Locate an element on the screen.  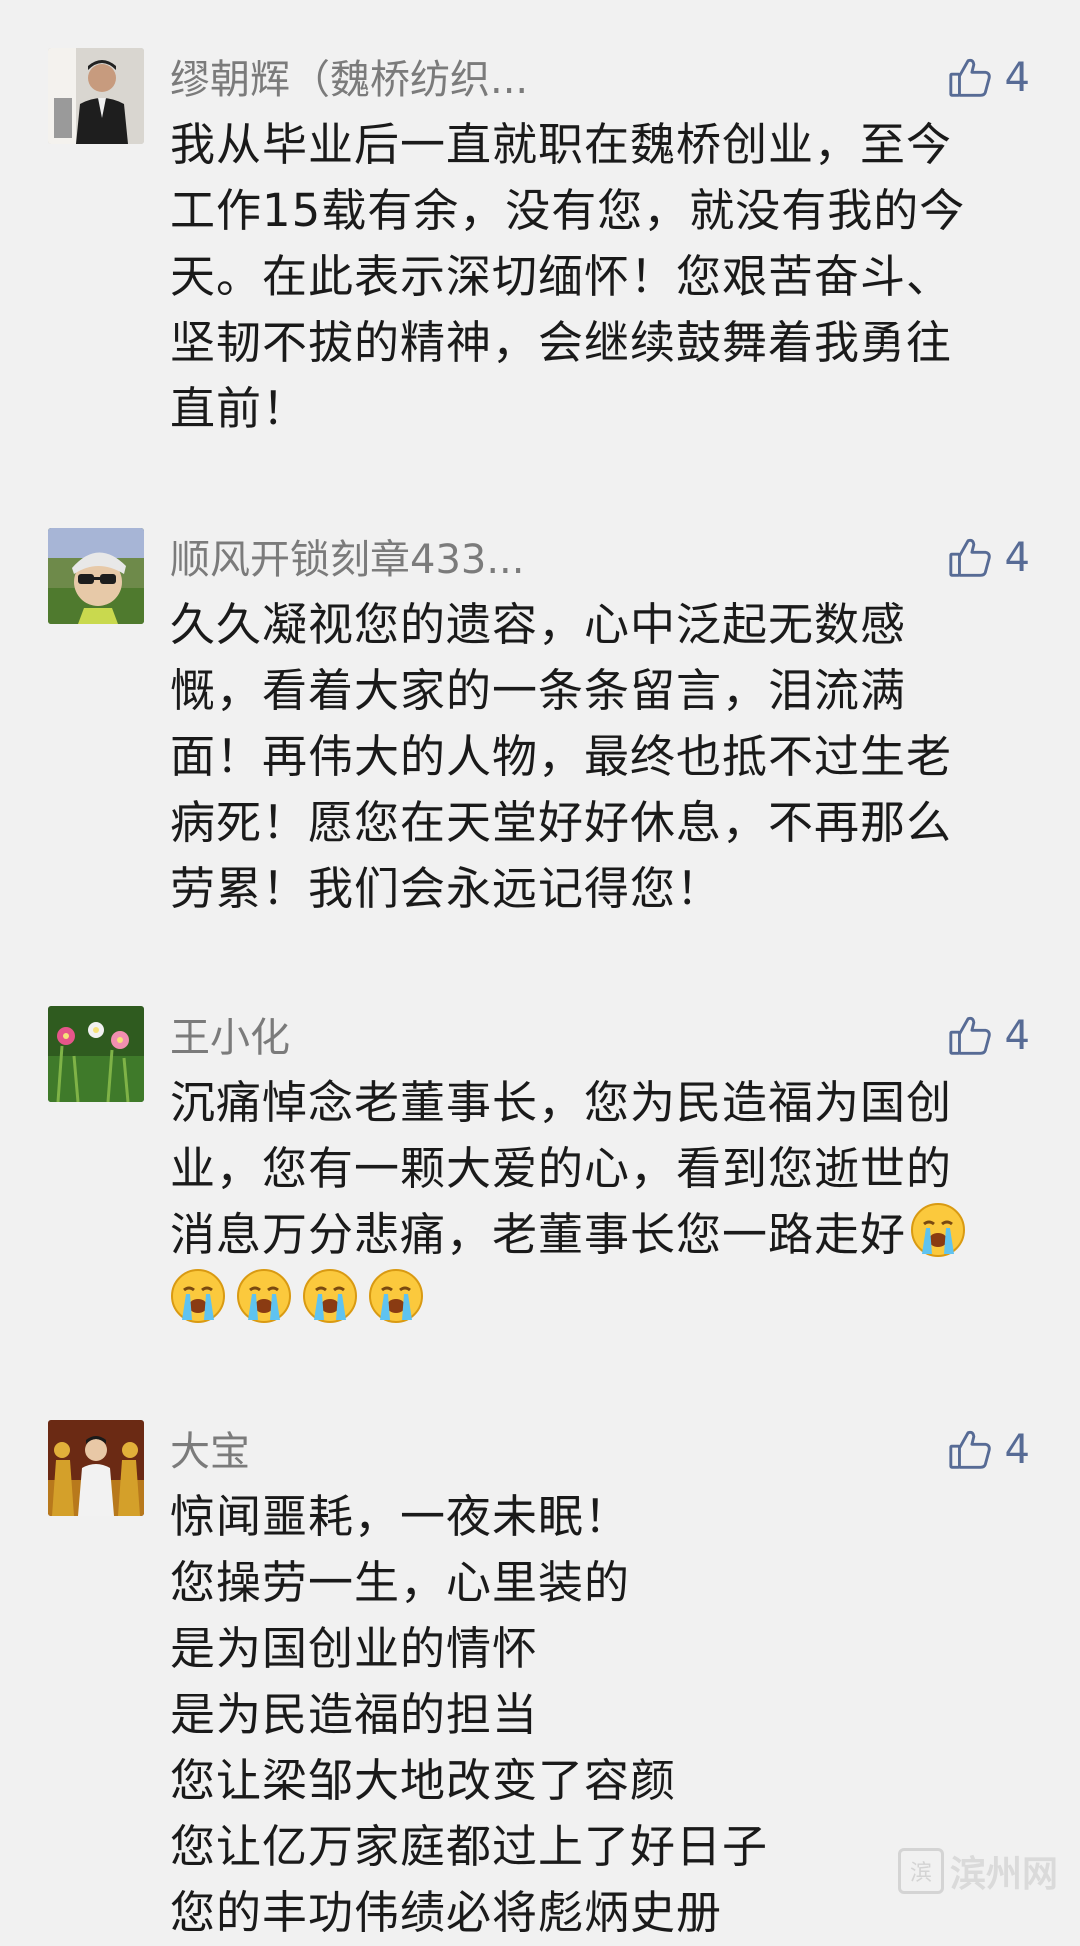
watermark: 滨 滨州网 is located at coordinates (977, 1871).